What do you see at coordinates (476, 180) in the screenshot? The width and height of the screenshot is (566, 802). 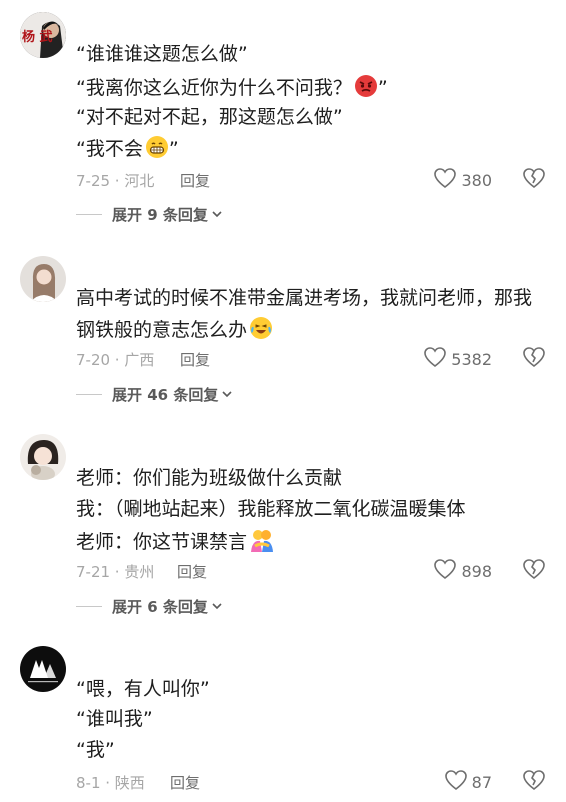 I see `like-count: 380` at bounding box center [476, 180].